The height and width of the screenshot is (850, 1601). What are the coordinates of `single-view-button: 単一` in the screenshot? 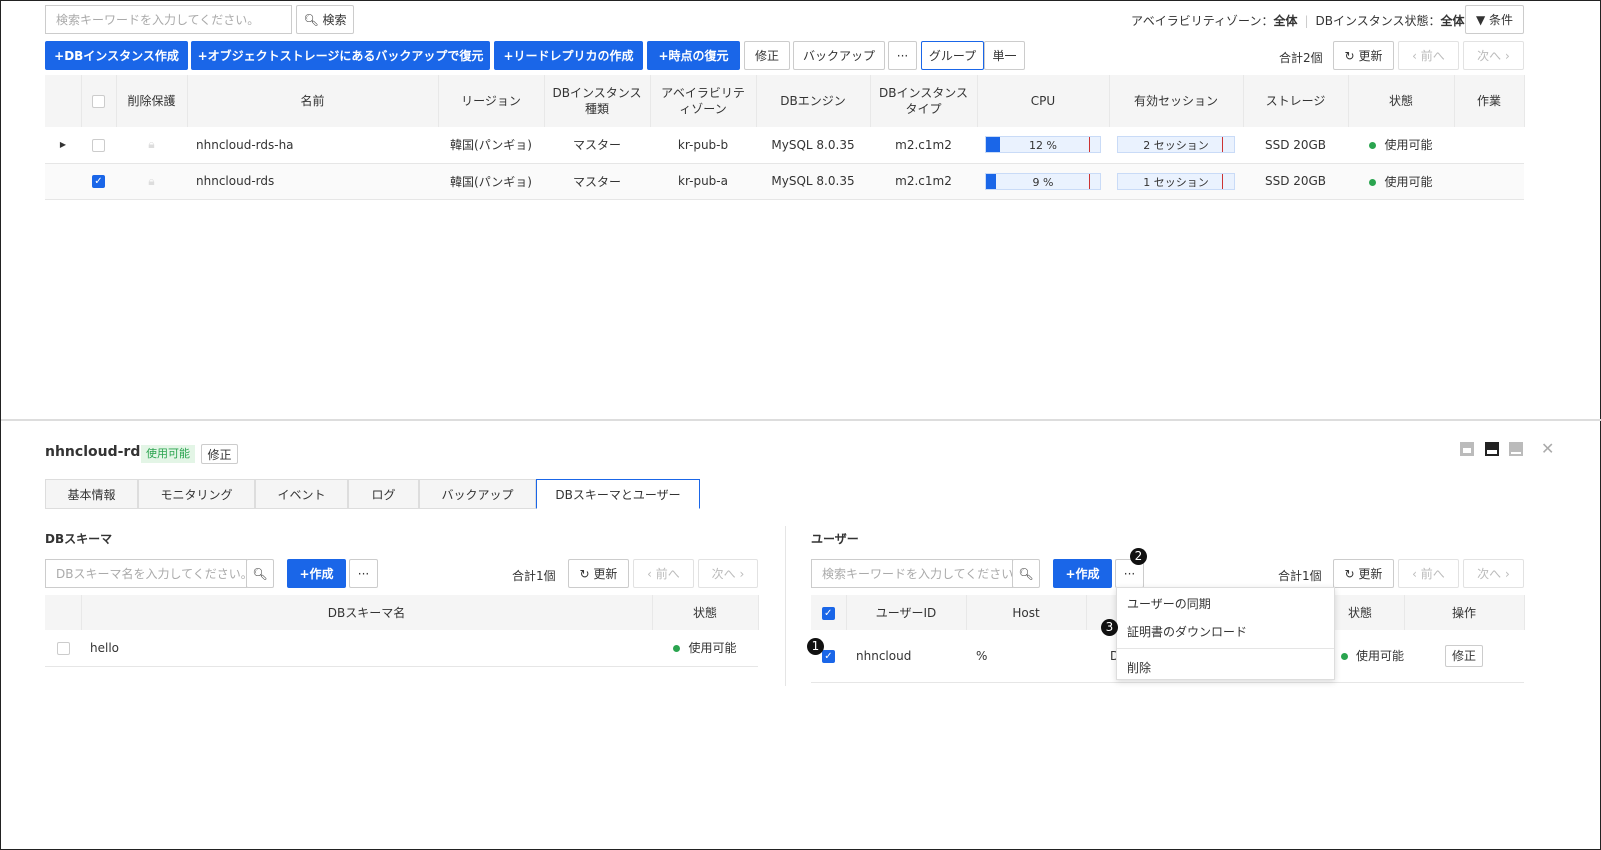 It's located at (1004, 55).